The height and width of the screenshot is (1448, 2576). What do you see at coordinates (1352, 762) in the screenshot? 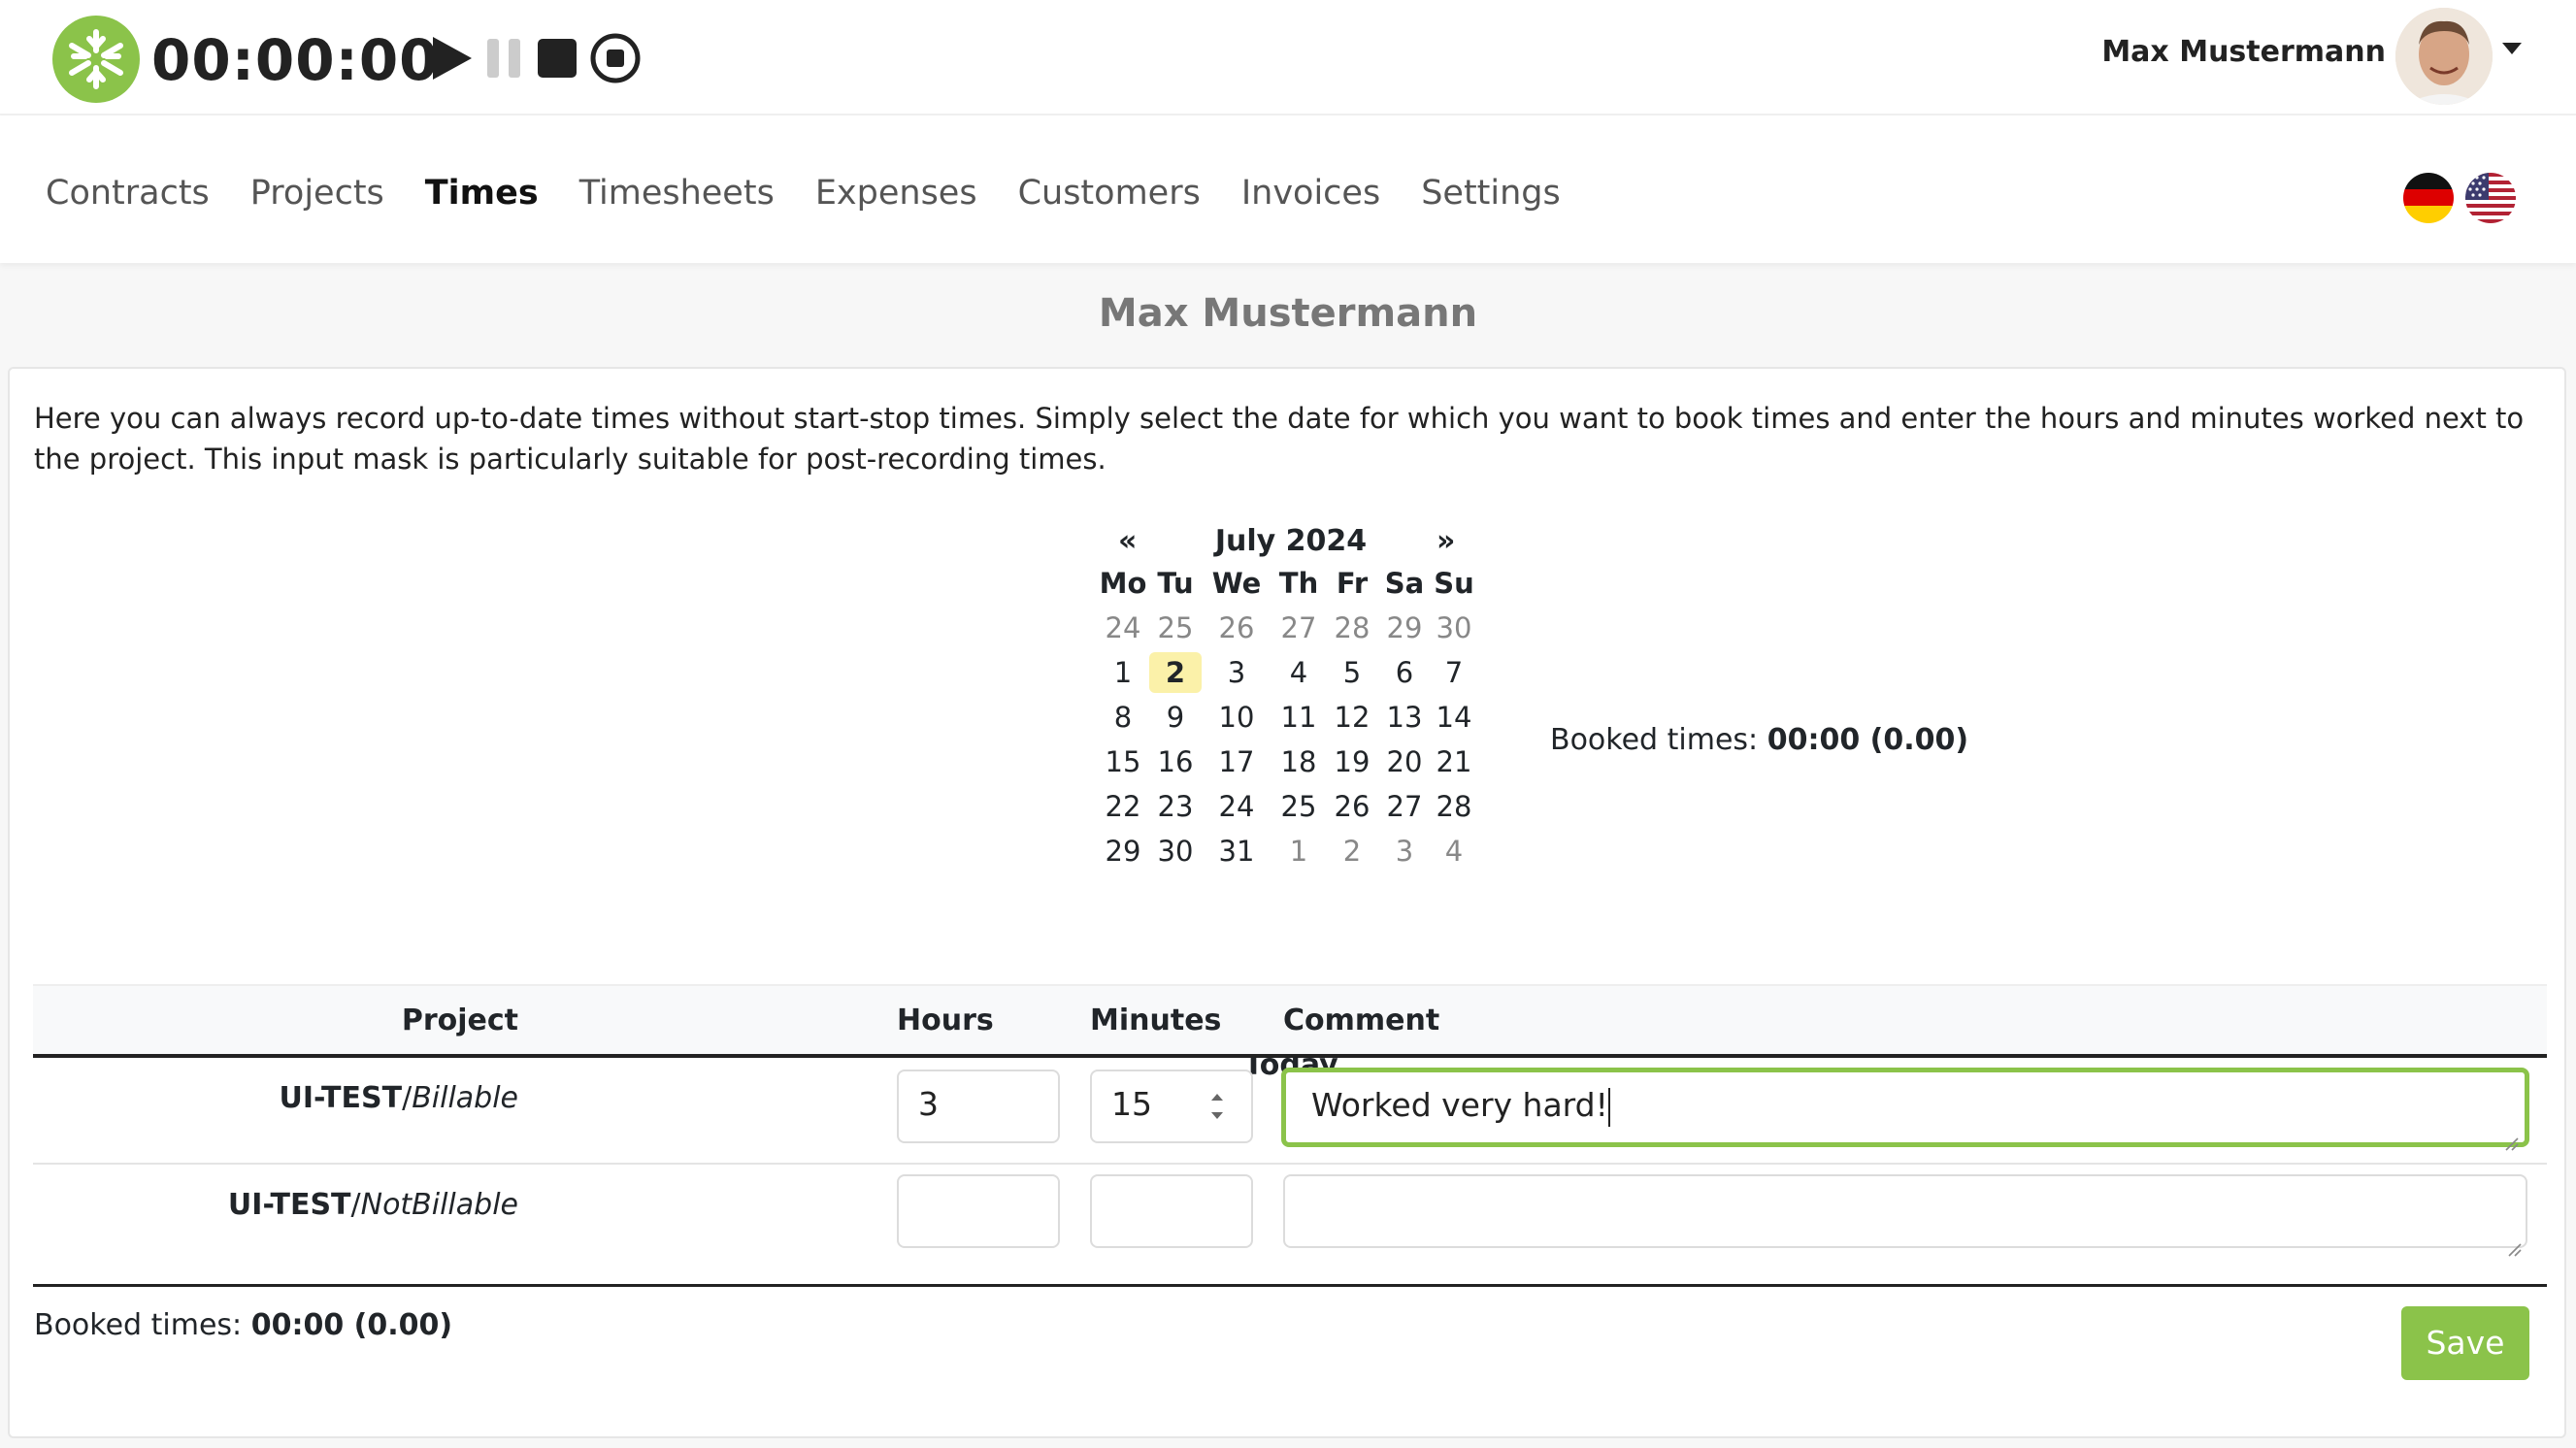
I see `calendar-day: 19` at bounding box center [1352, 762].